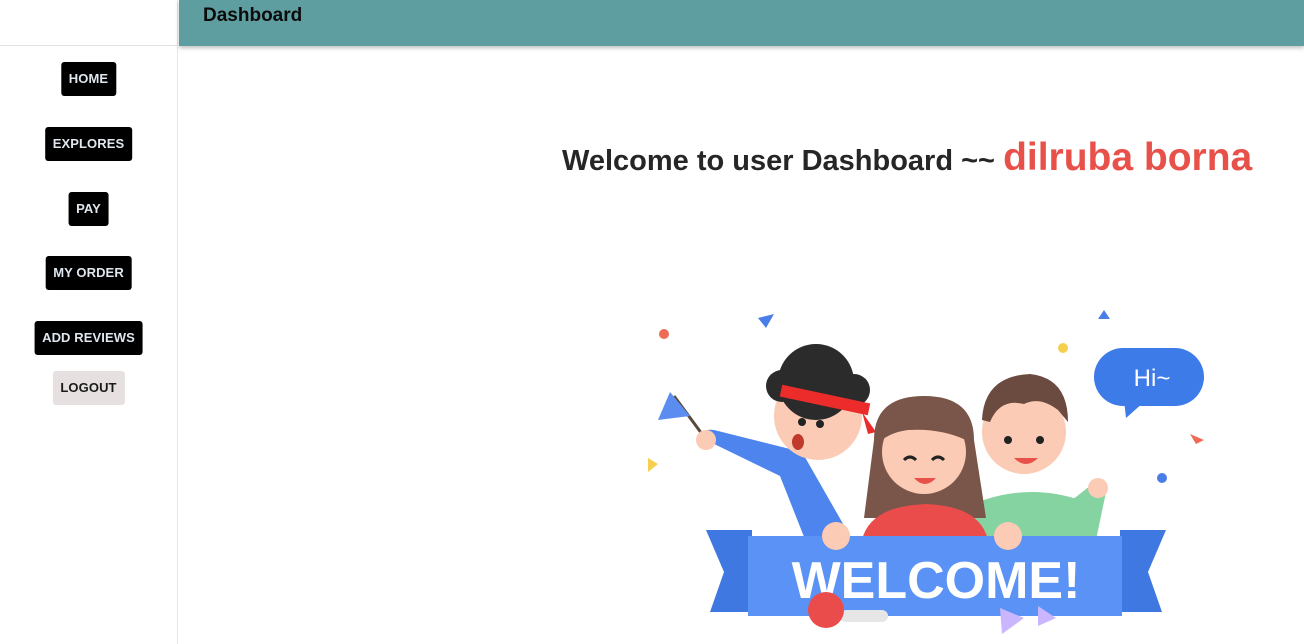  What do you see at coordinates (778, 161) in the screenshot?
I see `welcome-text: Welcome to user Dashboard ~~` at bounding box center [778, 161].